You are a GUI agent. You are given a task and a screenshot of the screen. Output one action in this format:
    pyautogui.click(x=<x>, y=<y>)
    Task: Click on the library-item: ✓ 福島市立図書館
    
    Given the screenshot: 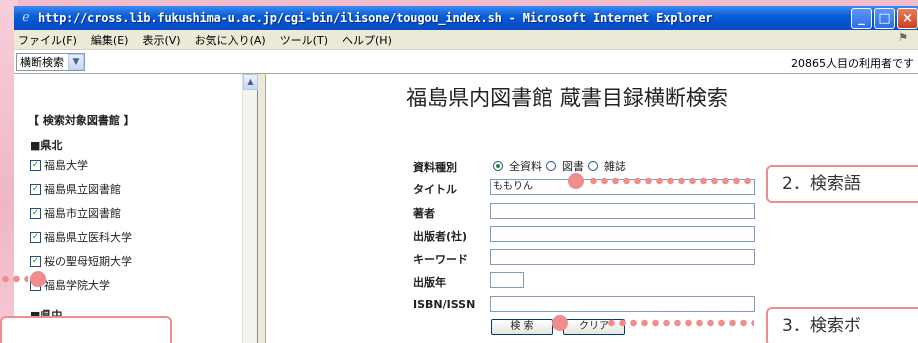 What is the action you would take?
    pyautogui.click(x=75, y=213)
    